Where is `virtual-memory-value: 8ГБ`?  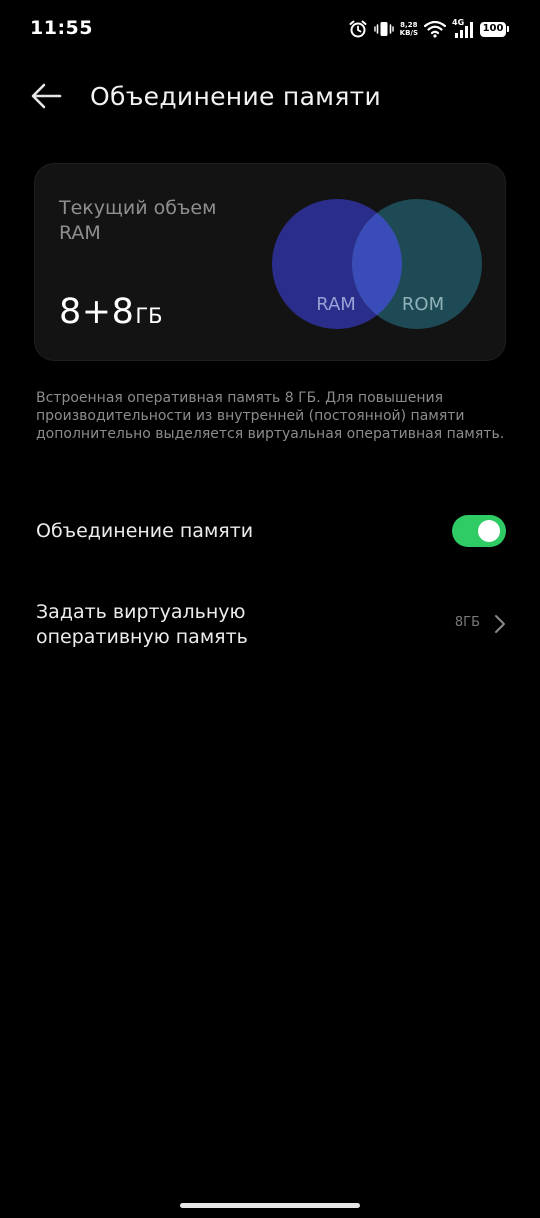 virtual-memory-value: 8ГБ is located at coordinates (467, 622).